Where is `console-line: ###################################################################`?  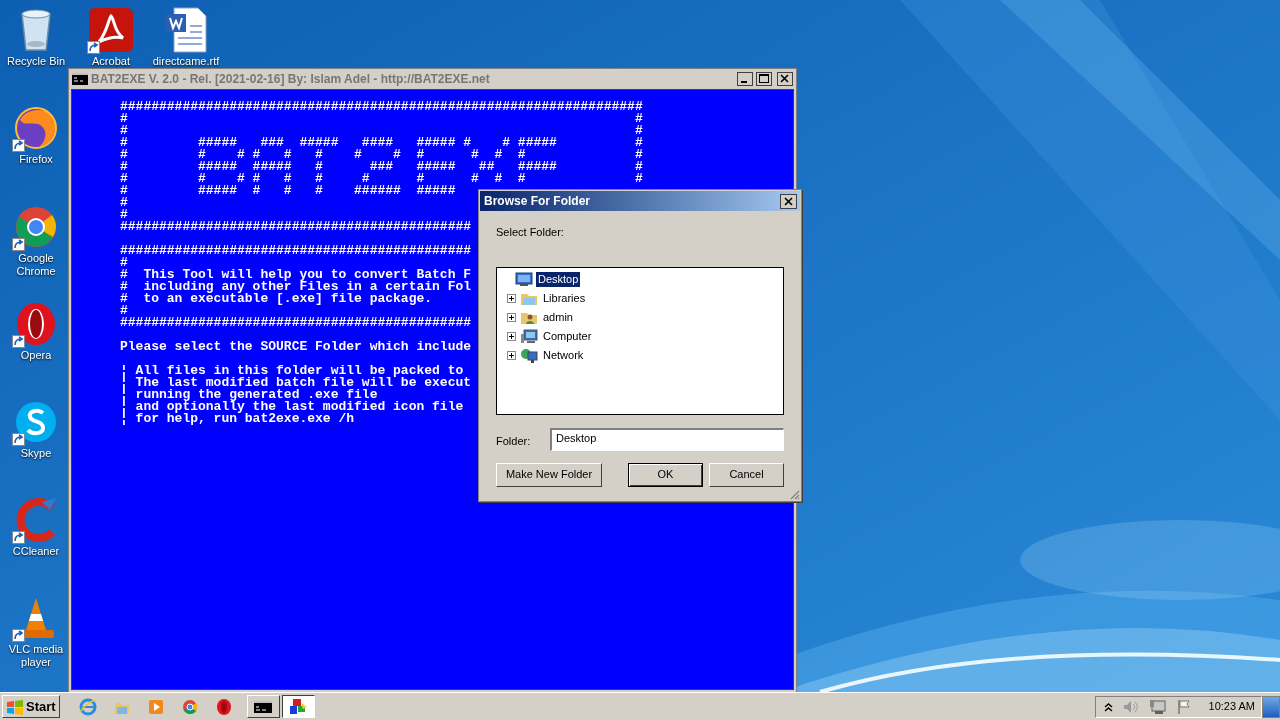 console-line: ################################################################### is located at coordinates (381, 107).